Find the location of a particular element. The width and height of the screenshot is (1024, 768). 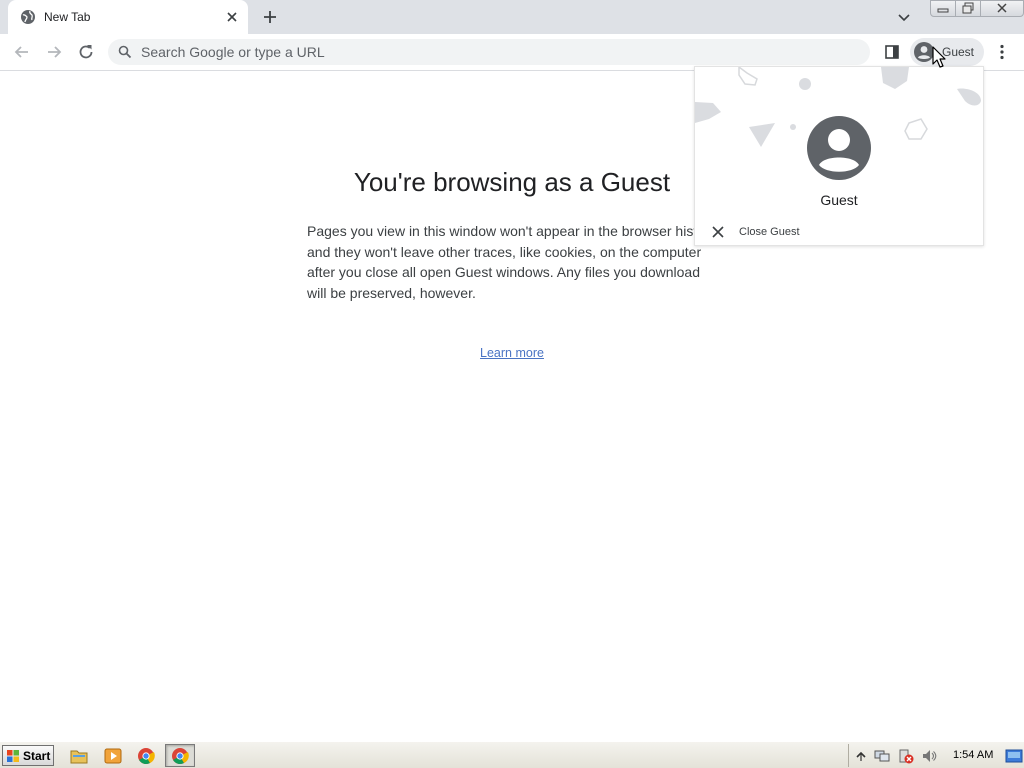

globe-icon is located at coordinates (28, 17).